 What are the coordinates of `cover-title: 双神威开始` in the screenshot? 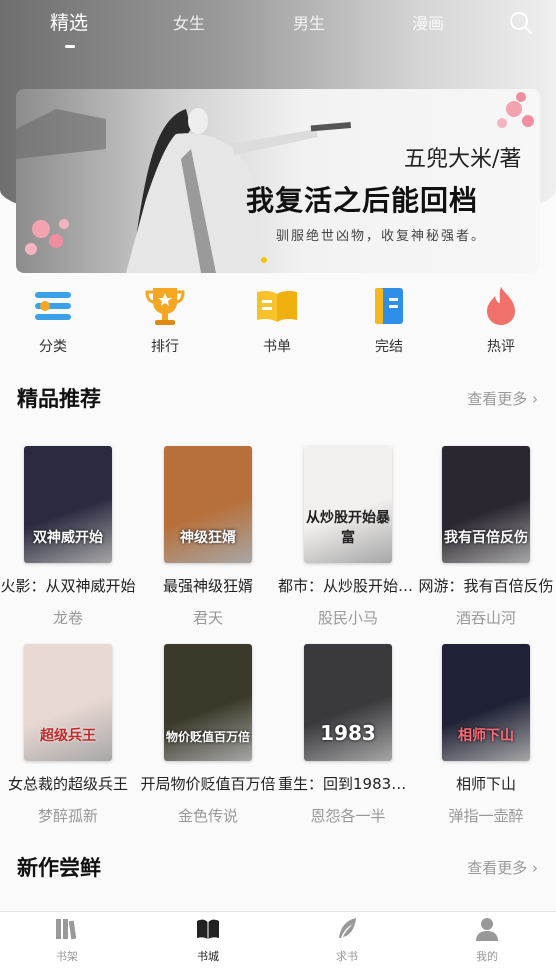 It's located at (68, 538).